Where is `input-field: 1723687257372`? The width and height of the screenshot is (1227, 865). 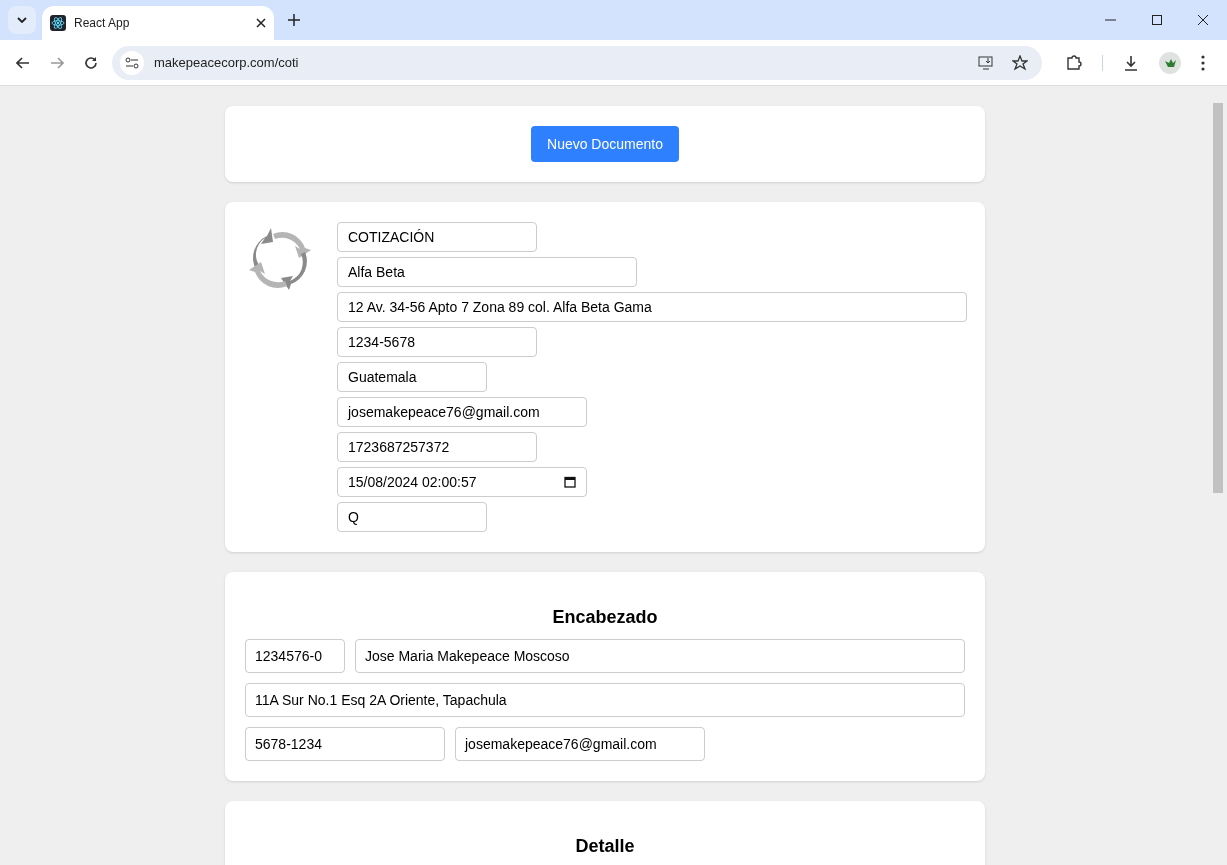 input-field: 1723687257372 is located at coordinates (437, 447).